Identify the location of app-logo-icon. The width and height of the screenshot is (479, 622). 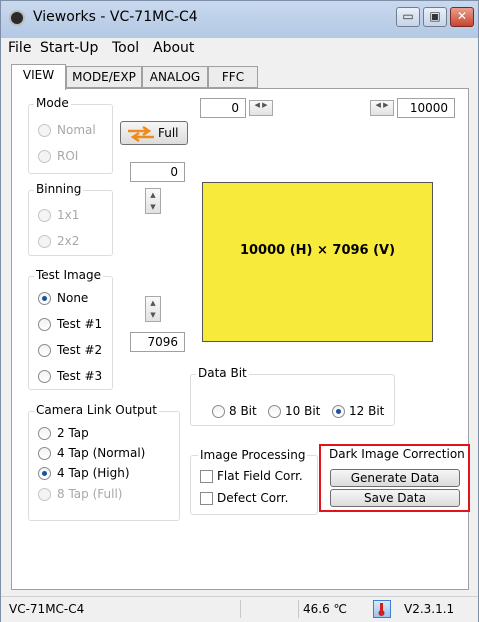
(17, 18).